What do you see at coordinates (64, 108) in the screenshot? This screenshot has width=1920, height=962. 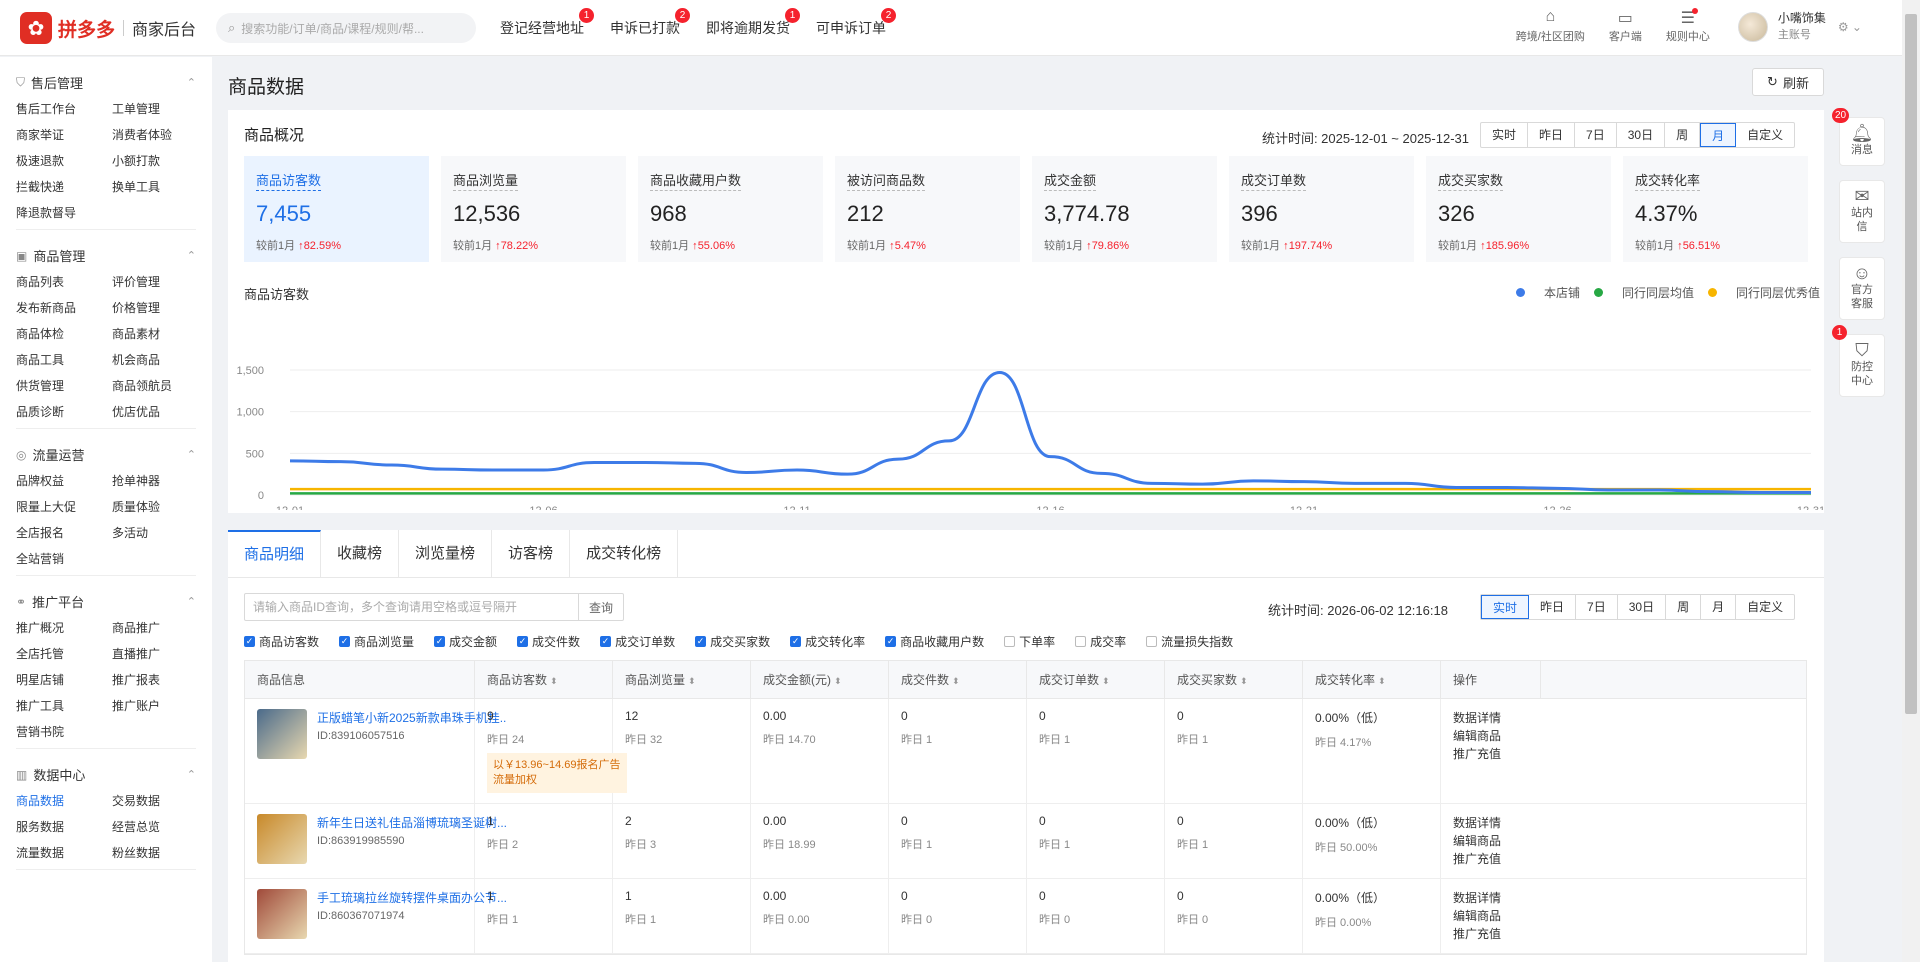 I see `sidebar-item: 售后工作台` at bounding box center [64, 108].